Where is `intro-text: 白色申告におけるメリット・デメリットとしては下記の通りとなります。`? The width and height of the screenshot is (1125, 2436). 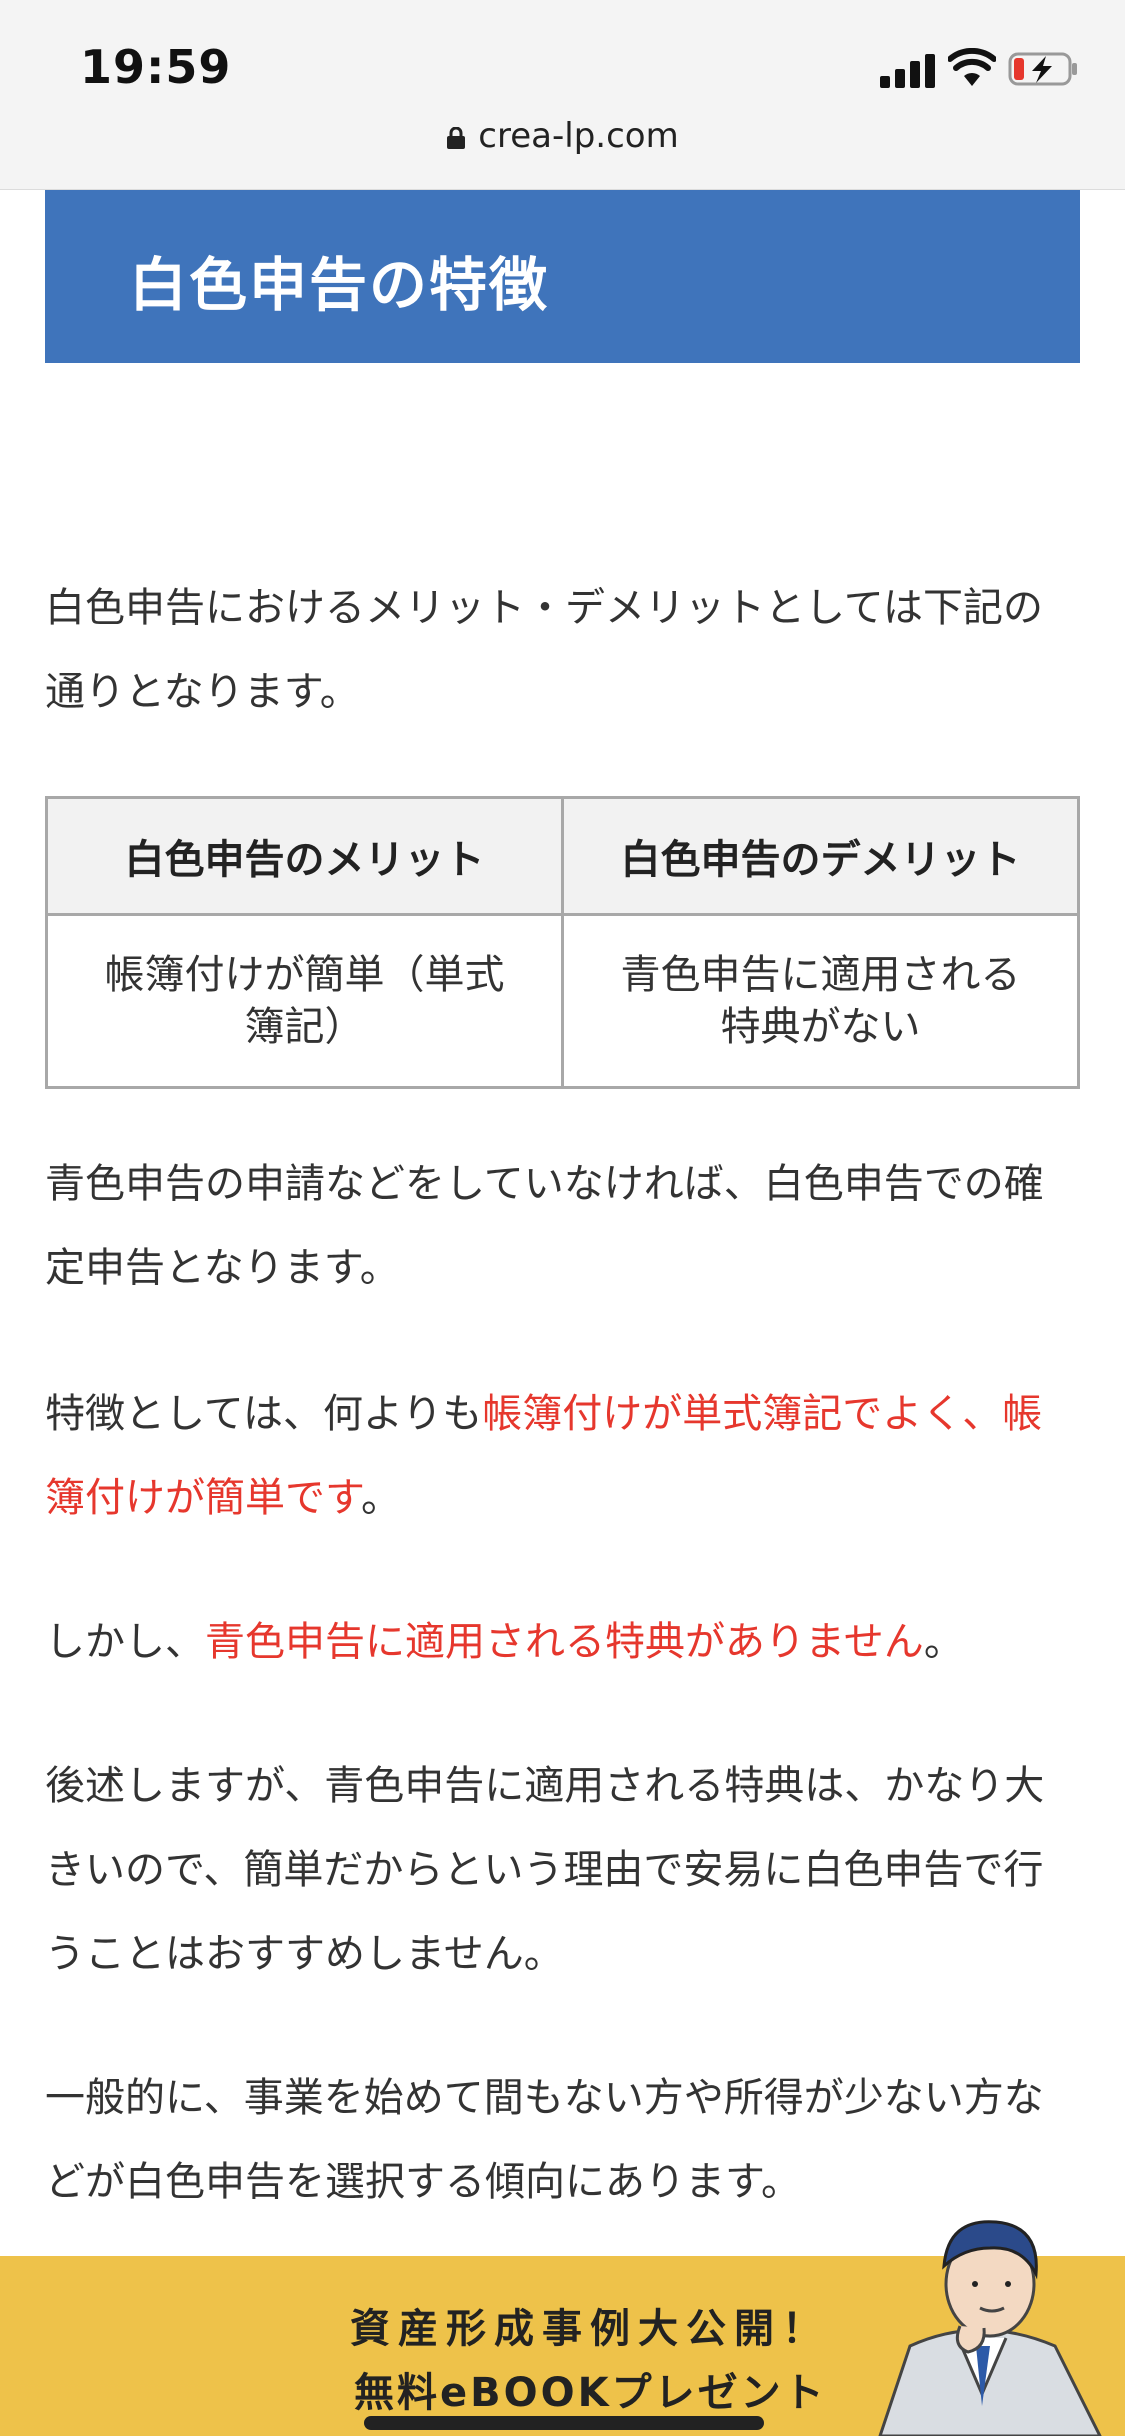 intro-text: 白色申告におけるメリット・デメリットとしては下記の通りとなります。 is located at coordinates (544, 650).